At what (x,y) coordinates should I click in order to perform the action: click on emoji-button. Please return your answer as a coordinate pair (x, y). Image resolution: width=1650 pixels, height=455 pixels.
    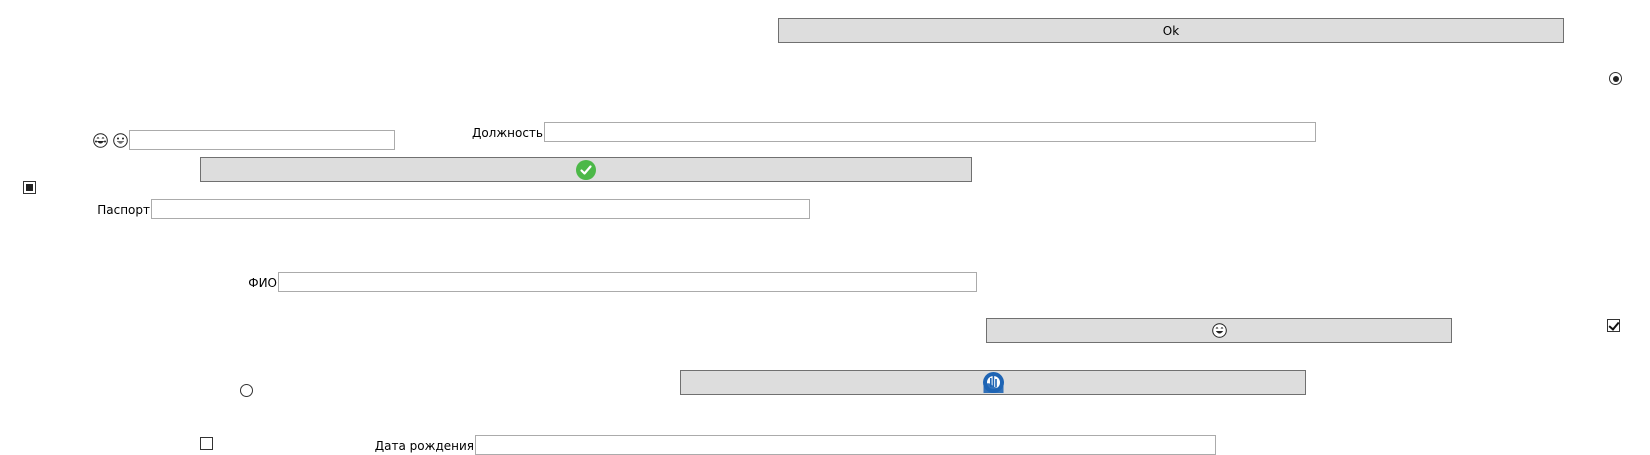
    Looking at the image, I should click on (1219, 330).